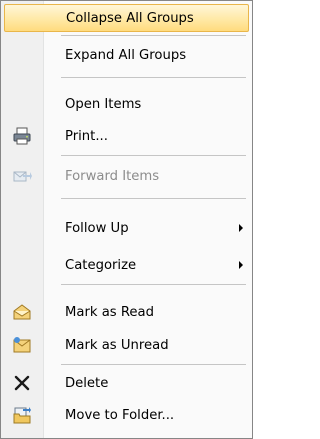  I want to click on menu-item-label: Delete, so click(87, 383).